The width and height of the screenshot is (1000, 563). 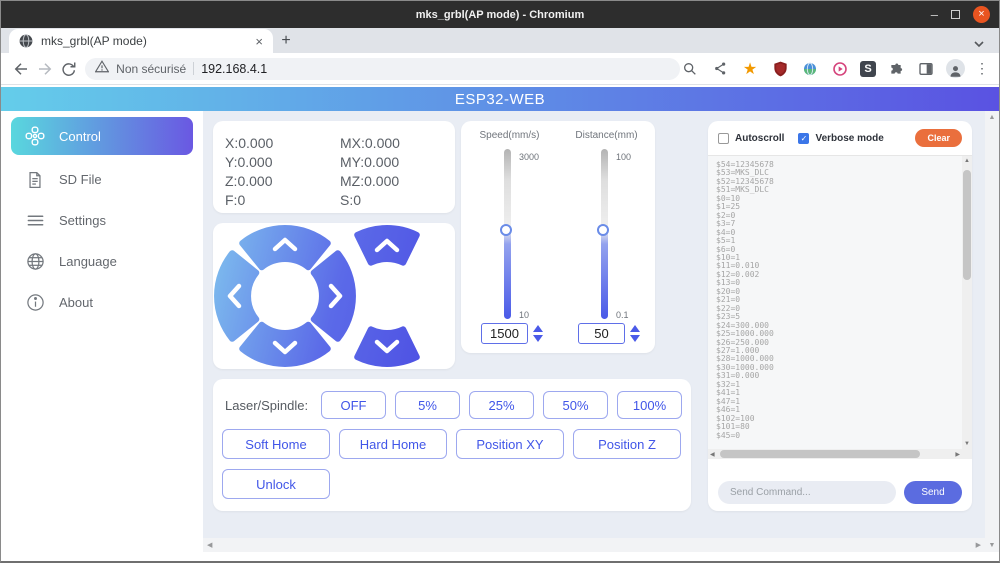 What do you see at coordinates (979, 44) in the screenshot?
I see `tab-search-chevron-icon` at bounding box center [979, 44].